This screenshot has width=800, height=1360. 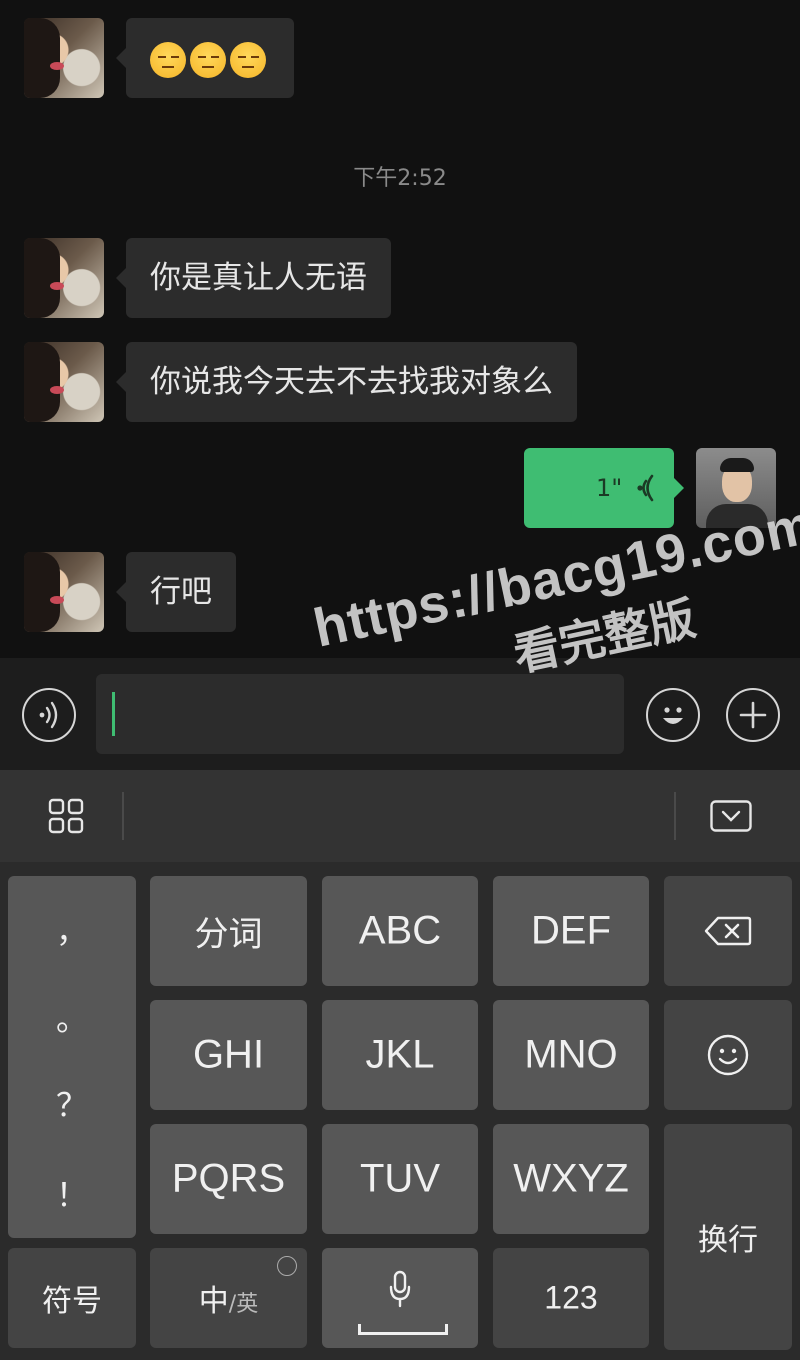 What do you see at coordinates (228, 1055) in the screenshot?
I see `key-ghi: GHI` at bounding box center [228, 1055].